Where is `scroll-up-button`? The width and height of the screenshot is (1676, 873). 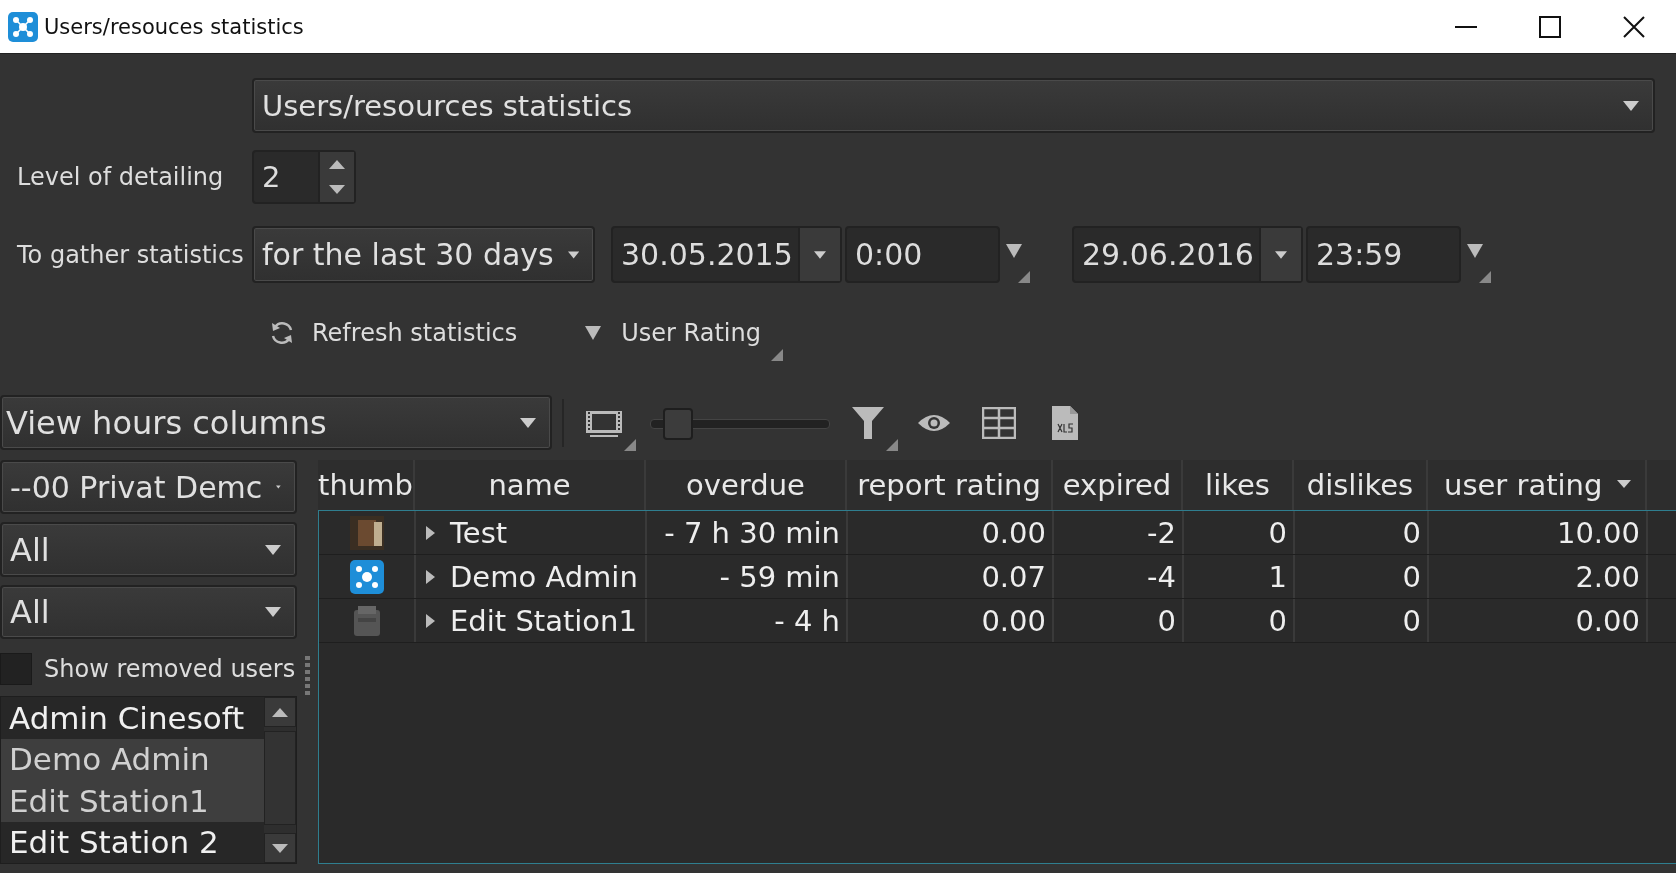
scroll-up-button is located at coordinates (280, 712).